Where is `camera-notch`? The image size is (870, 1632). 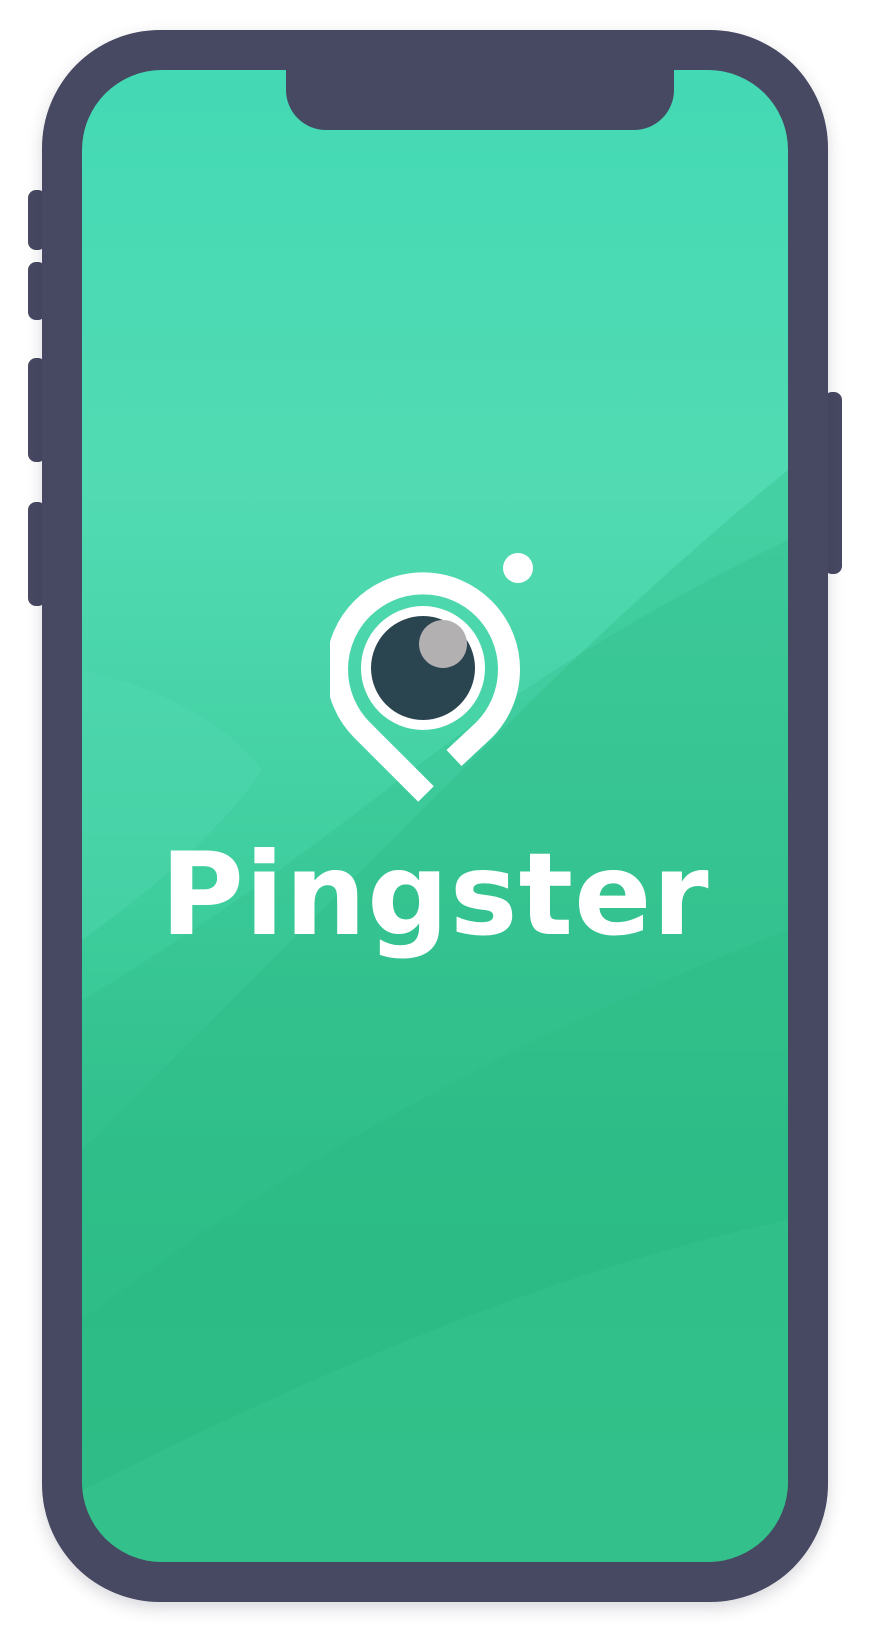 camera-notch is located at coordinates (480, 100).